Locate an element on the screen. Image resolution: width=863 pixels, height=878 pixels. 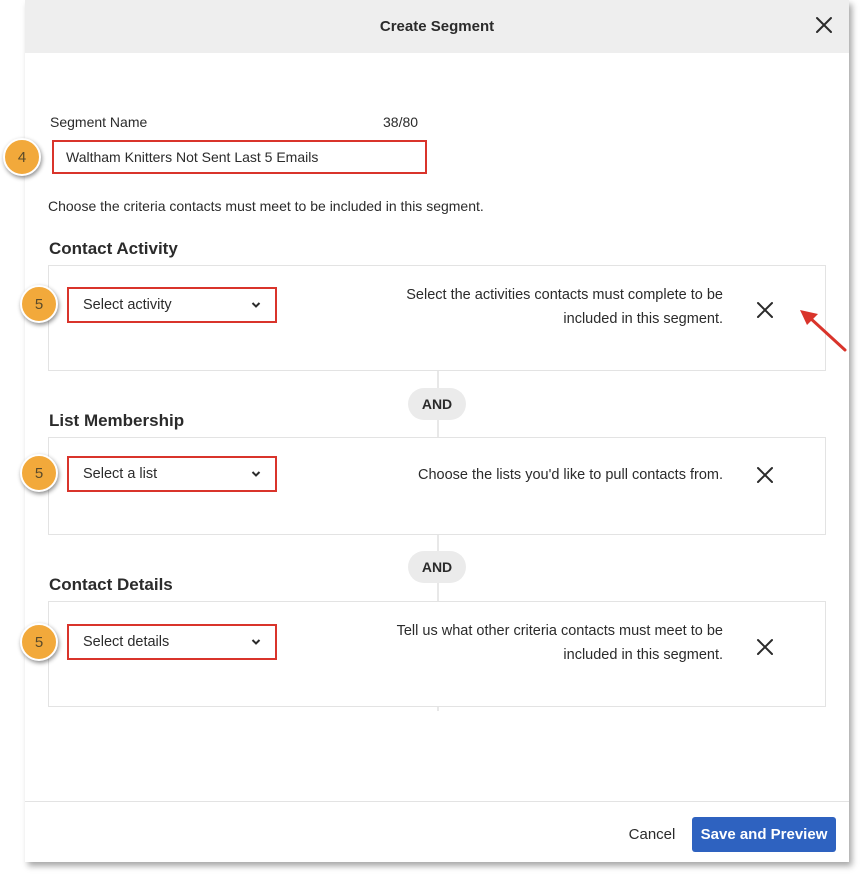
save-and-preview-button: Save and Preview is located at coordinates (764, 834).